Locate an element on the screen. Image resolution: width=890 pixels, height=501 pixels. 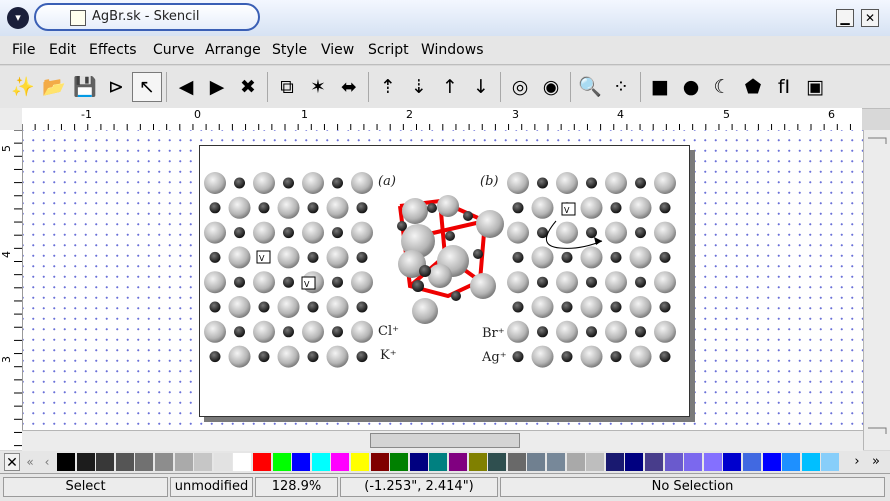
menu-curve: Curve is located at coordinates (173, 50).